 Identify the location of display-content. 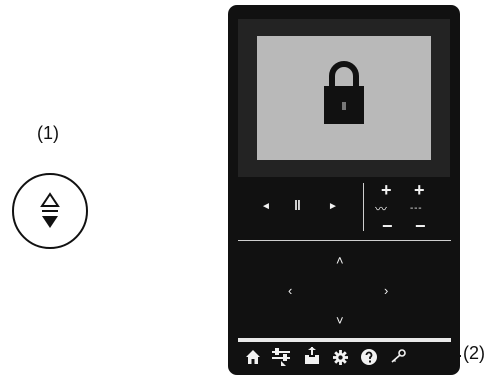
(344, 98).